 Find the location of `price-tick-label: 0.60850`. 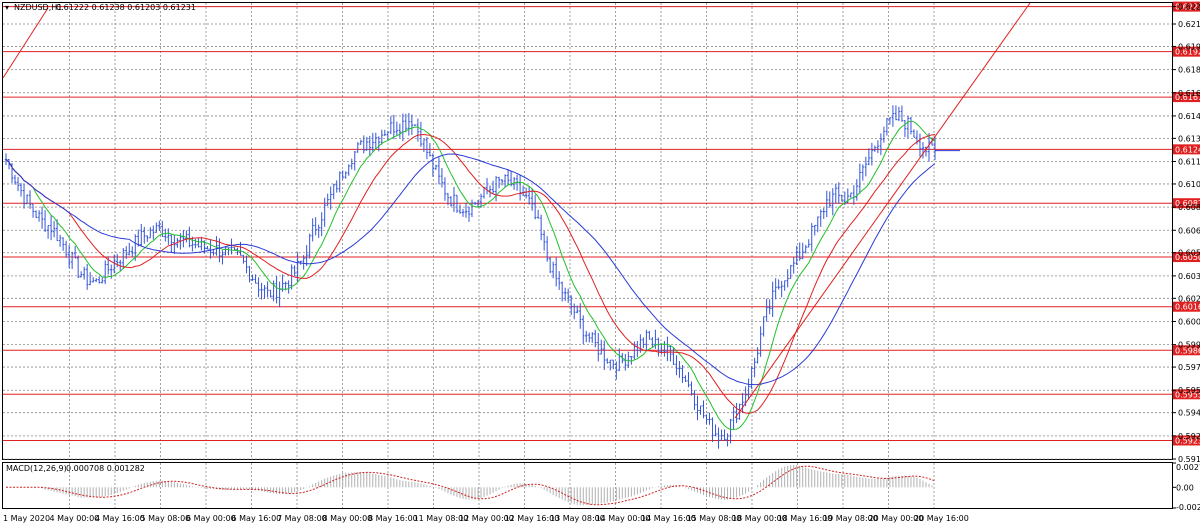

price-tick-label: 0.60850 is located at coordinates (1189, 207).